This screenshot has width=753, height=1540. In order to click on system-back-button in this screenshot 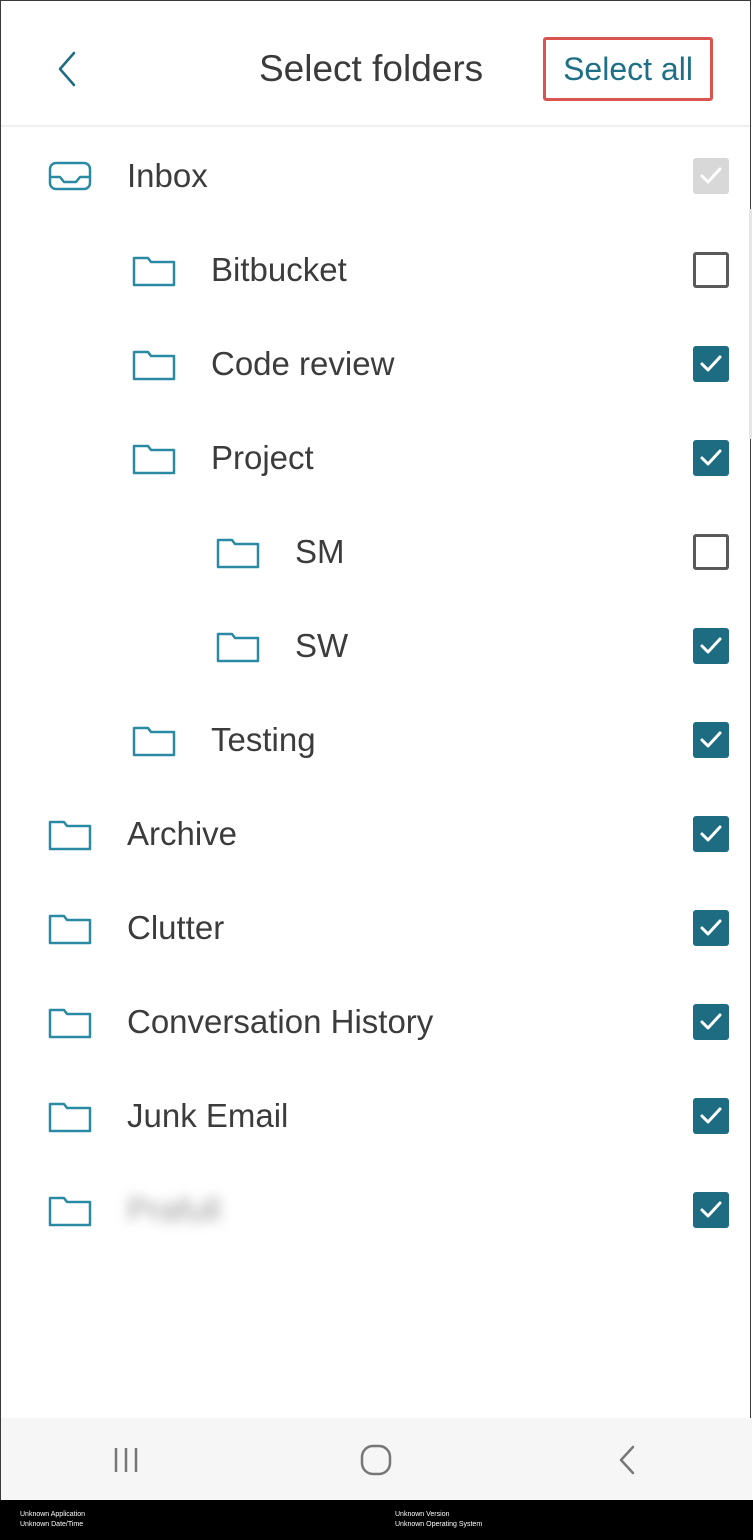, I will do `click(627, 1460)`.